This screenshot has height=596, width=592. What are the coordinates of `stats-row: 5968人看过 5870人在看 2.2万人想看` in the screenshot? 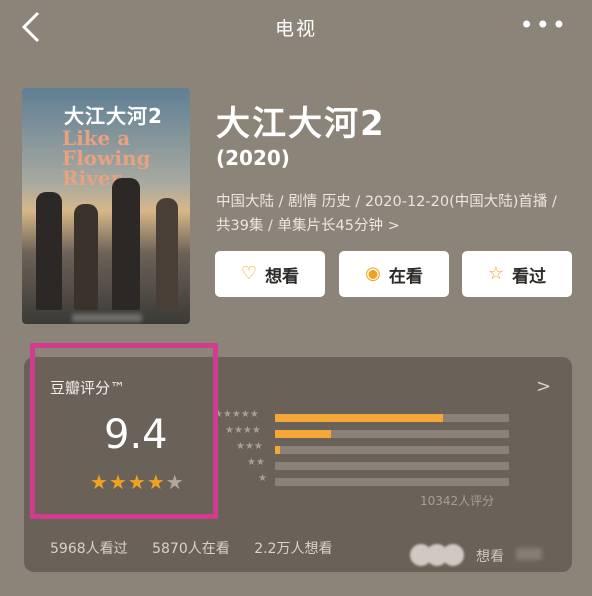 It's located at (201, 548).